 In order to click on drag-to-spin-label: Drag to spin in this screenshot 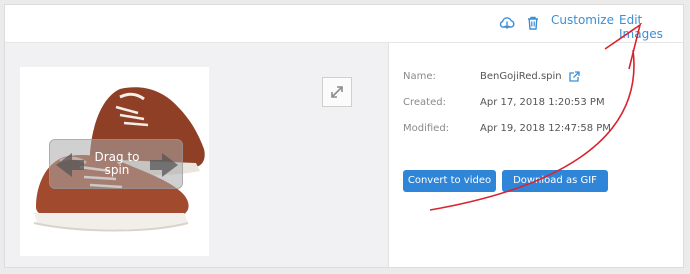, I will do `click(117, 163)`.